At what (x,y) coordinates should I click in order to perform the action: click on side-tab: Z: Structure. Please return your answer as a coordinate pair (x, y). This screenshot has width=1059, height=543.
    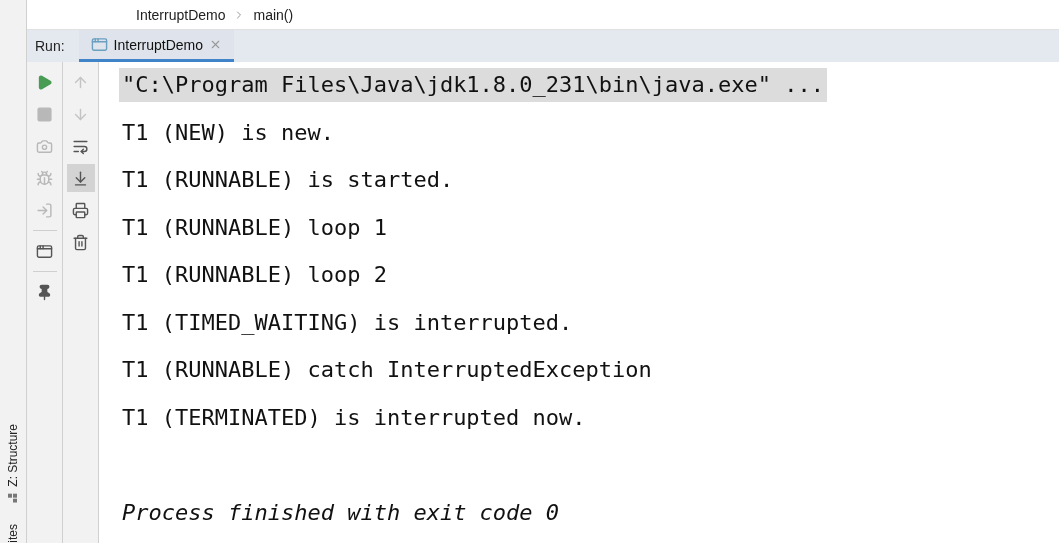
    Looking at the image, I should click on (13, 463).